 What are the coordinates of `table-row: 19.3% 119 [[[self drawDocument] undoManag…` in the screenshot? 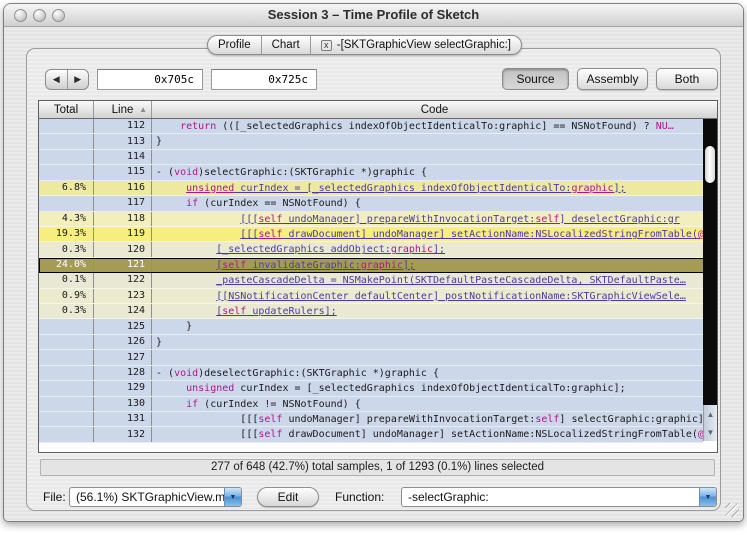 It's located at (378, 234).